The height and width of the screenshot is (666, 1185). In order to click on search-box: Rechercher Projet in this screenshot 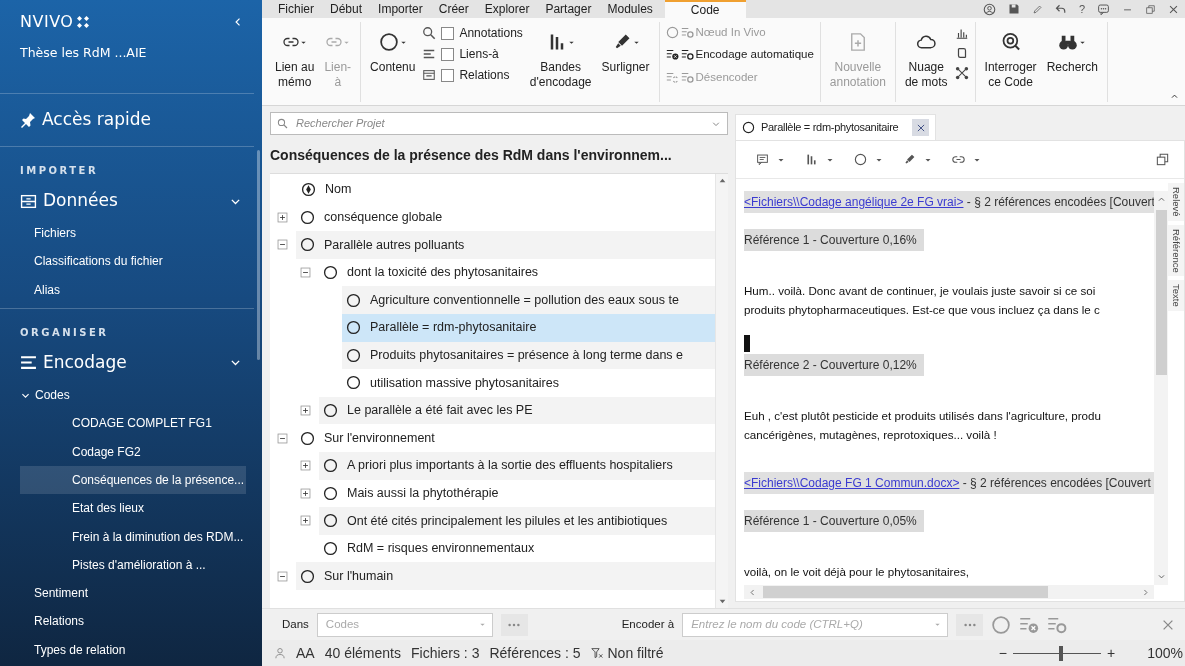, I will do `click(499, 123)`.